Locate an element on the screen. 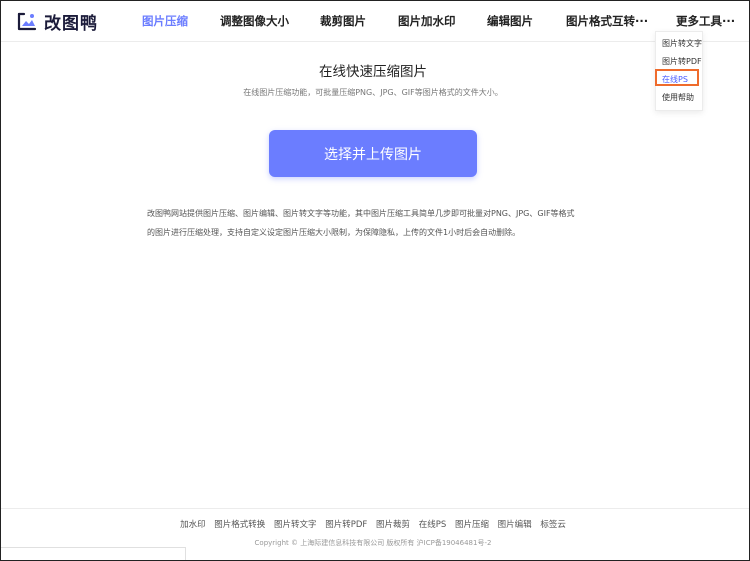 The image size is (750, 561). footer-link-crop: 图片裁剪 is located at coordinates (393, 525).